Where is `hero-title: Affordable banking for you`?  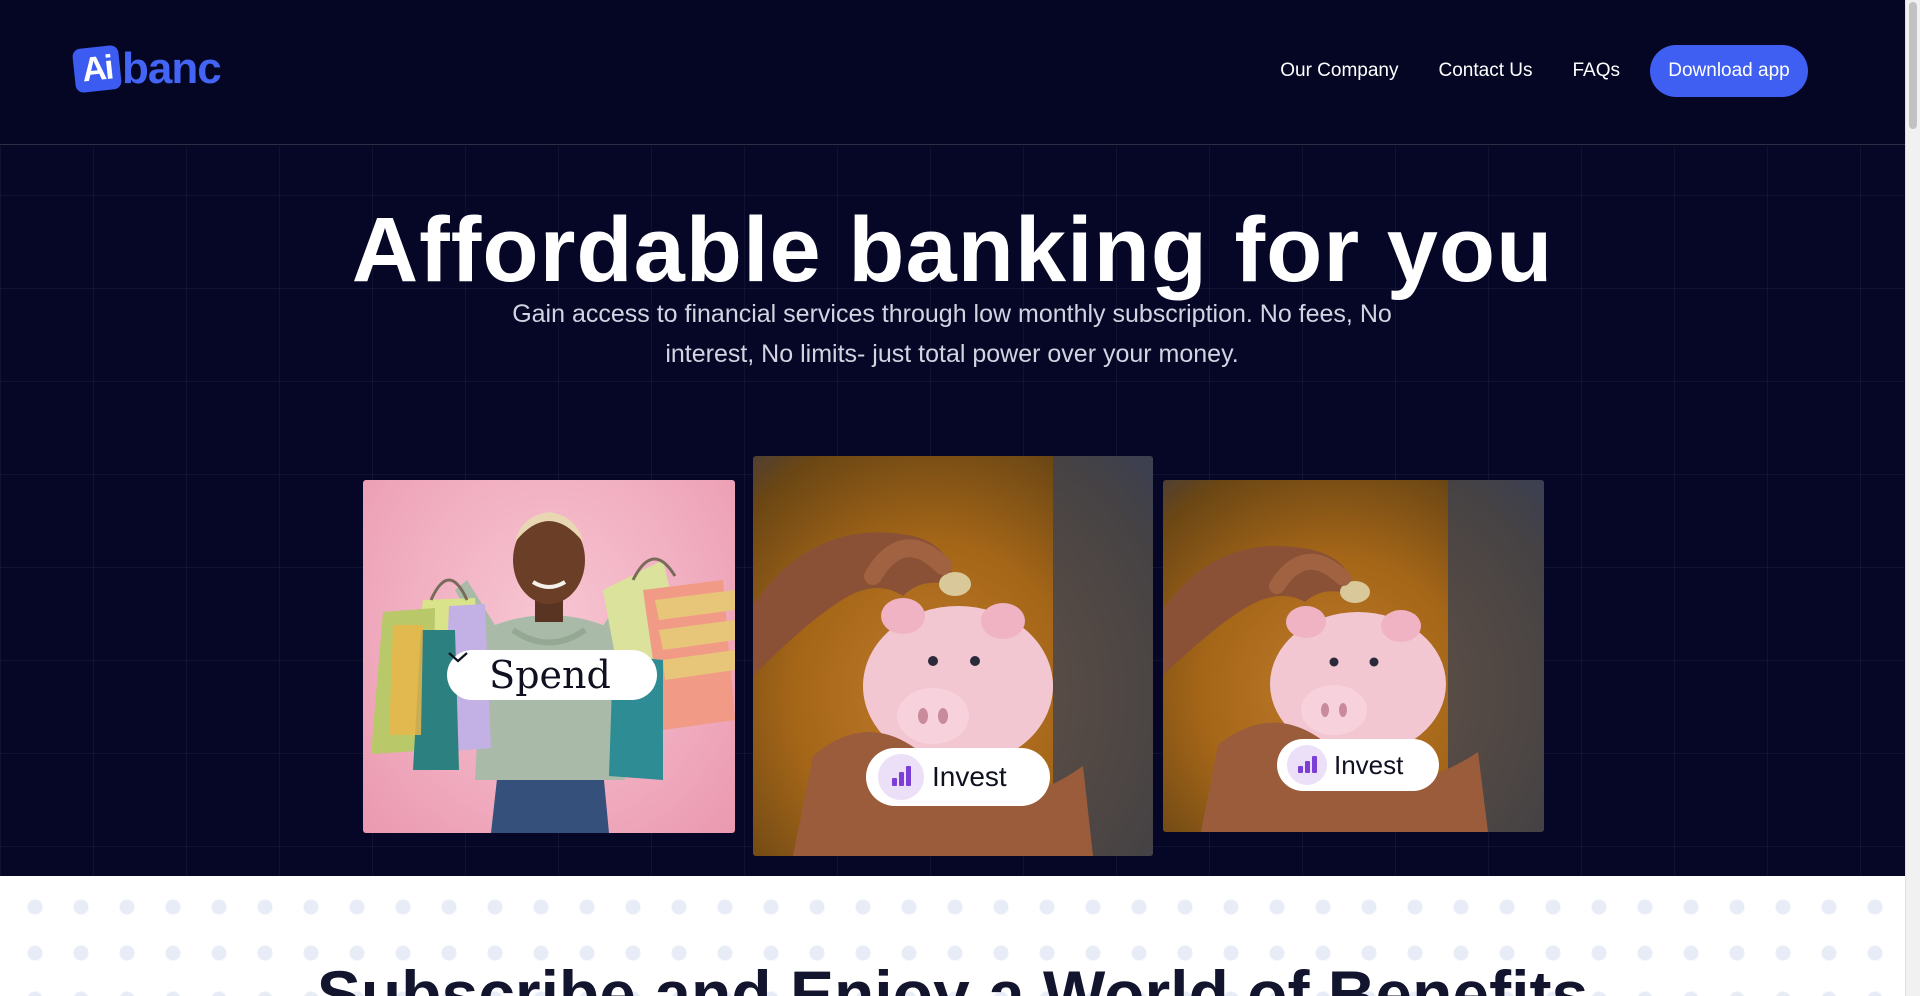 hero-title: Affordable banking for you is located at coordinates (952, 250).